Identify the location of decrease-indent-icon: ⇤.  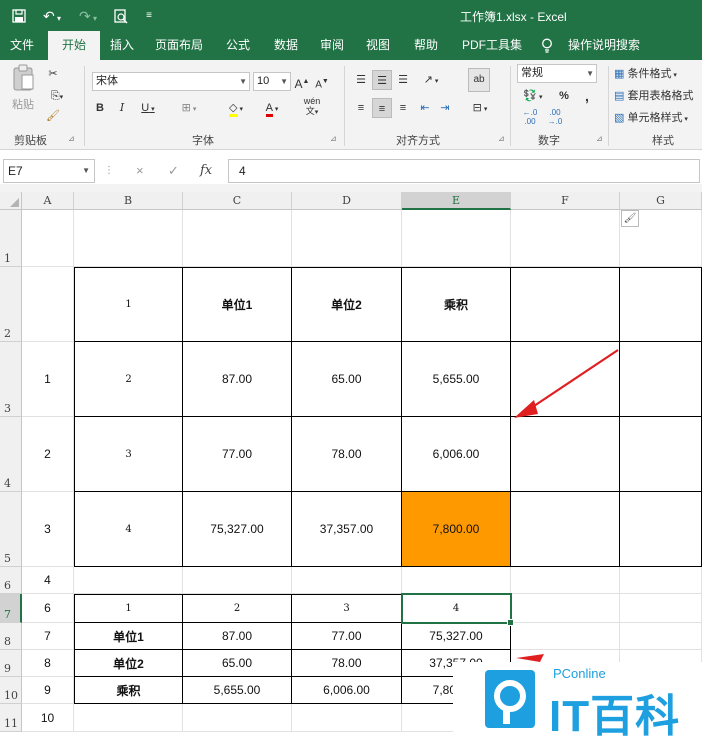
(425, 108).